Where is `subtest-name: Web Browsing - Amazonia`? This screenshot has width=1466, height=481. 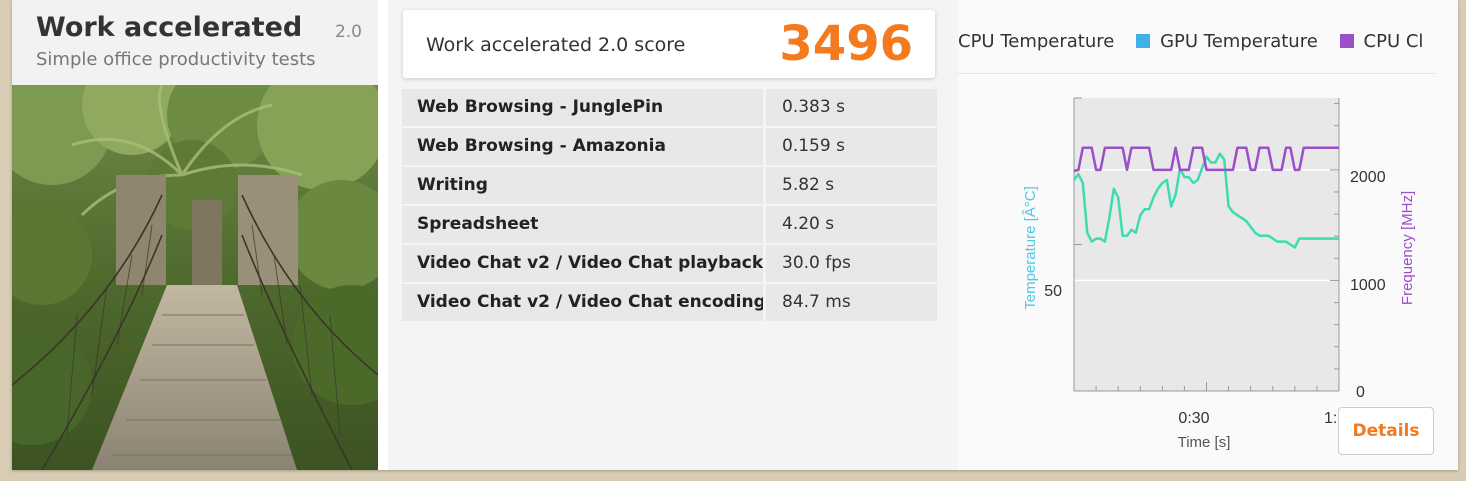 subtest-name: Web Browsing - Amazonia is located at coordinates (582, 146).